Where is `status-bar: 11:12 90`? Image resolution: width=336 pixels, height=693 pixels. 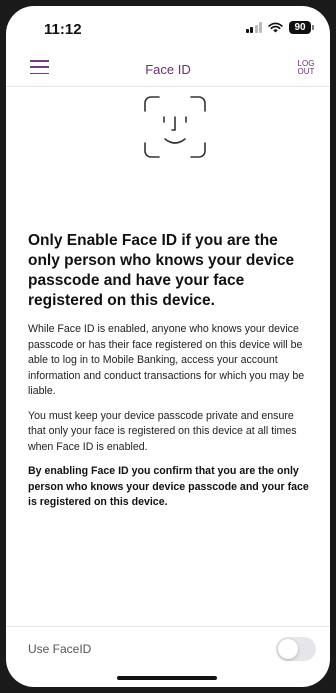 status-bar: 11:12 90 is located at coordinates (168, 27).